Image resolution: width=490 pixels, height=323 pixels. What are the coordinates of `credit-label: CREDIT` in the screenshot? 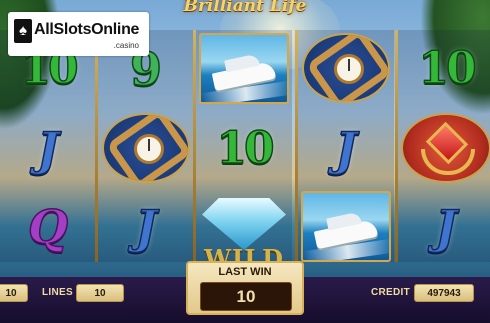 It's located at (391, 292).